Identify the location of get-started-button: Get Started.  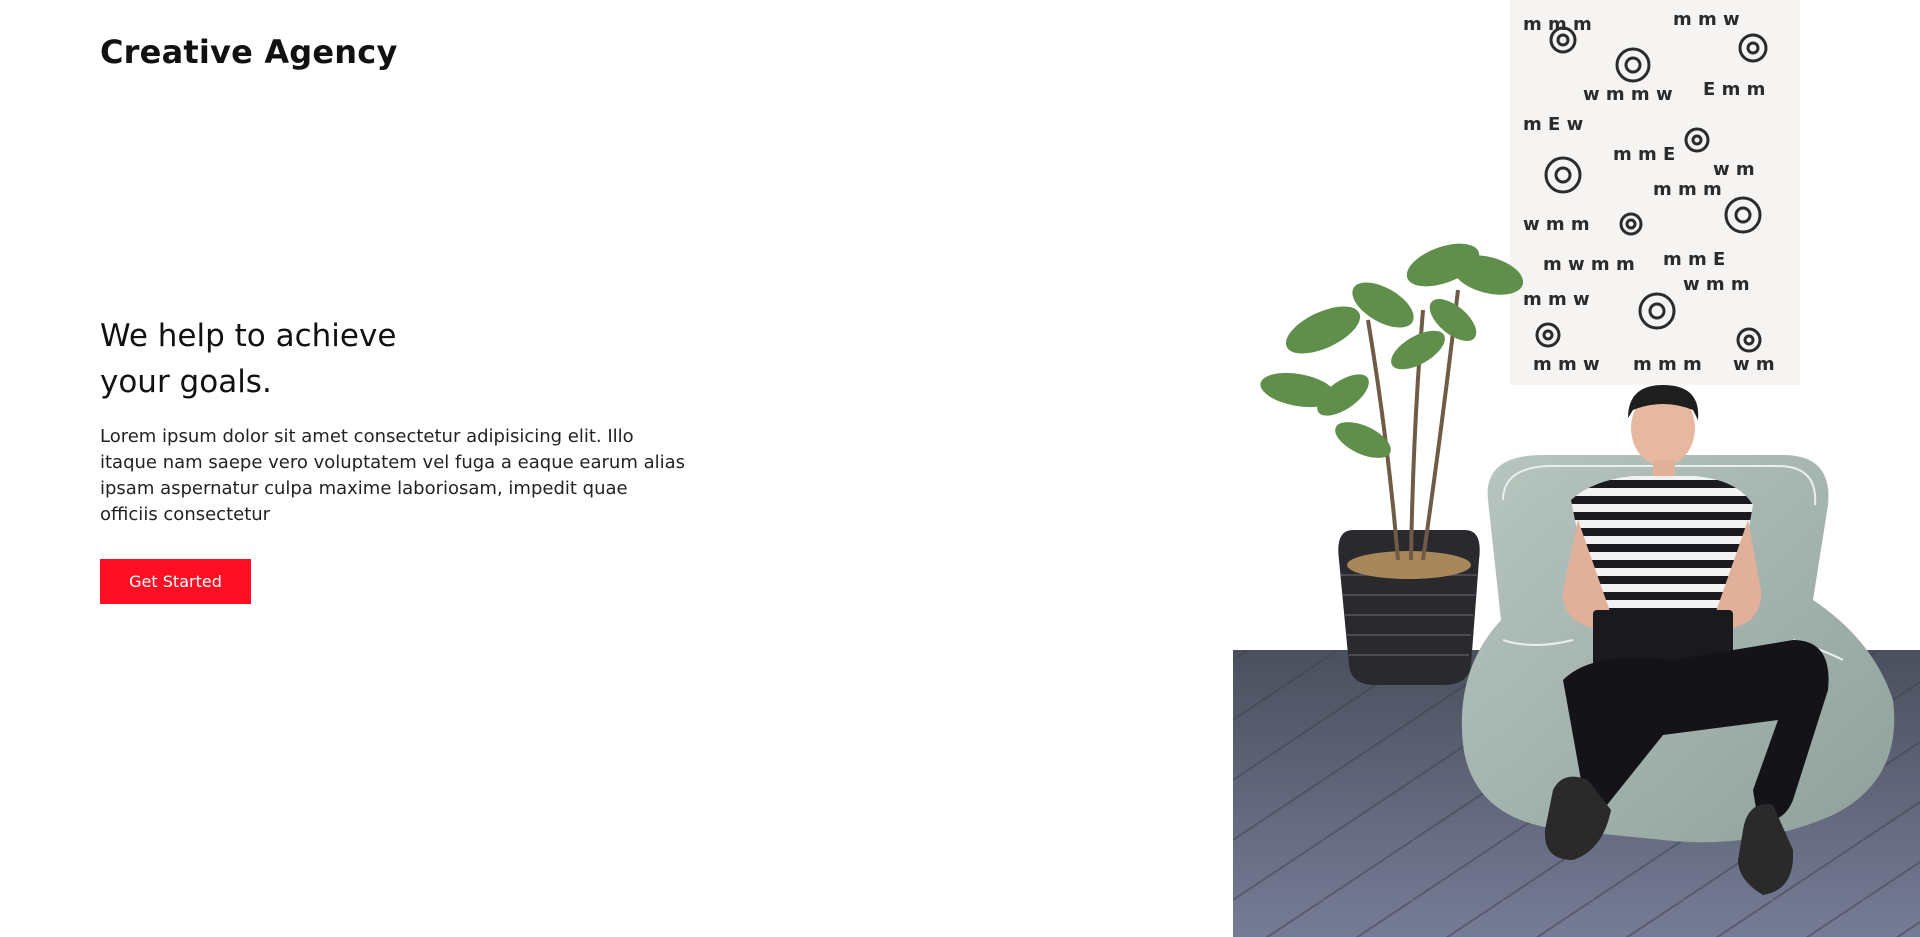
(175, 581).